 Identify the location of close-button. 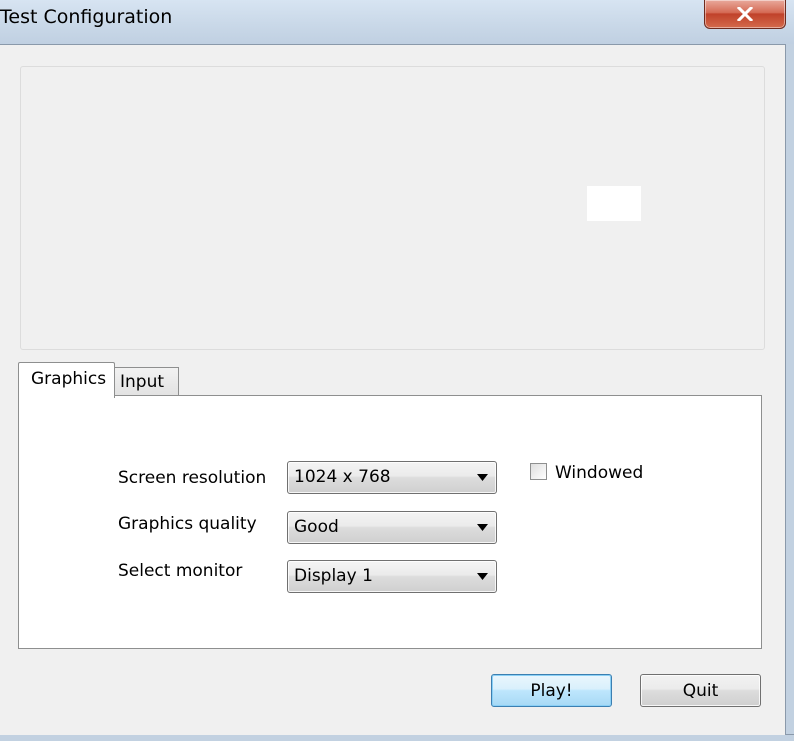
(745, 14).